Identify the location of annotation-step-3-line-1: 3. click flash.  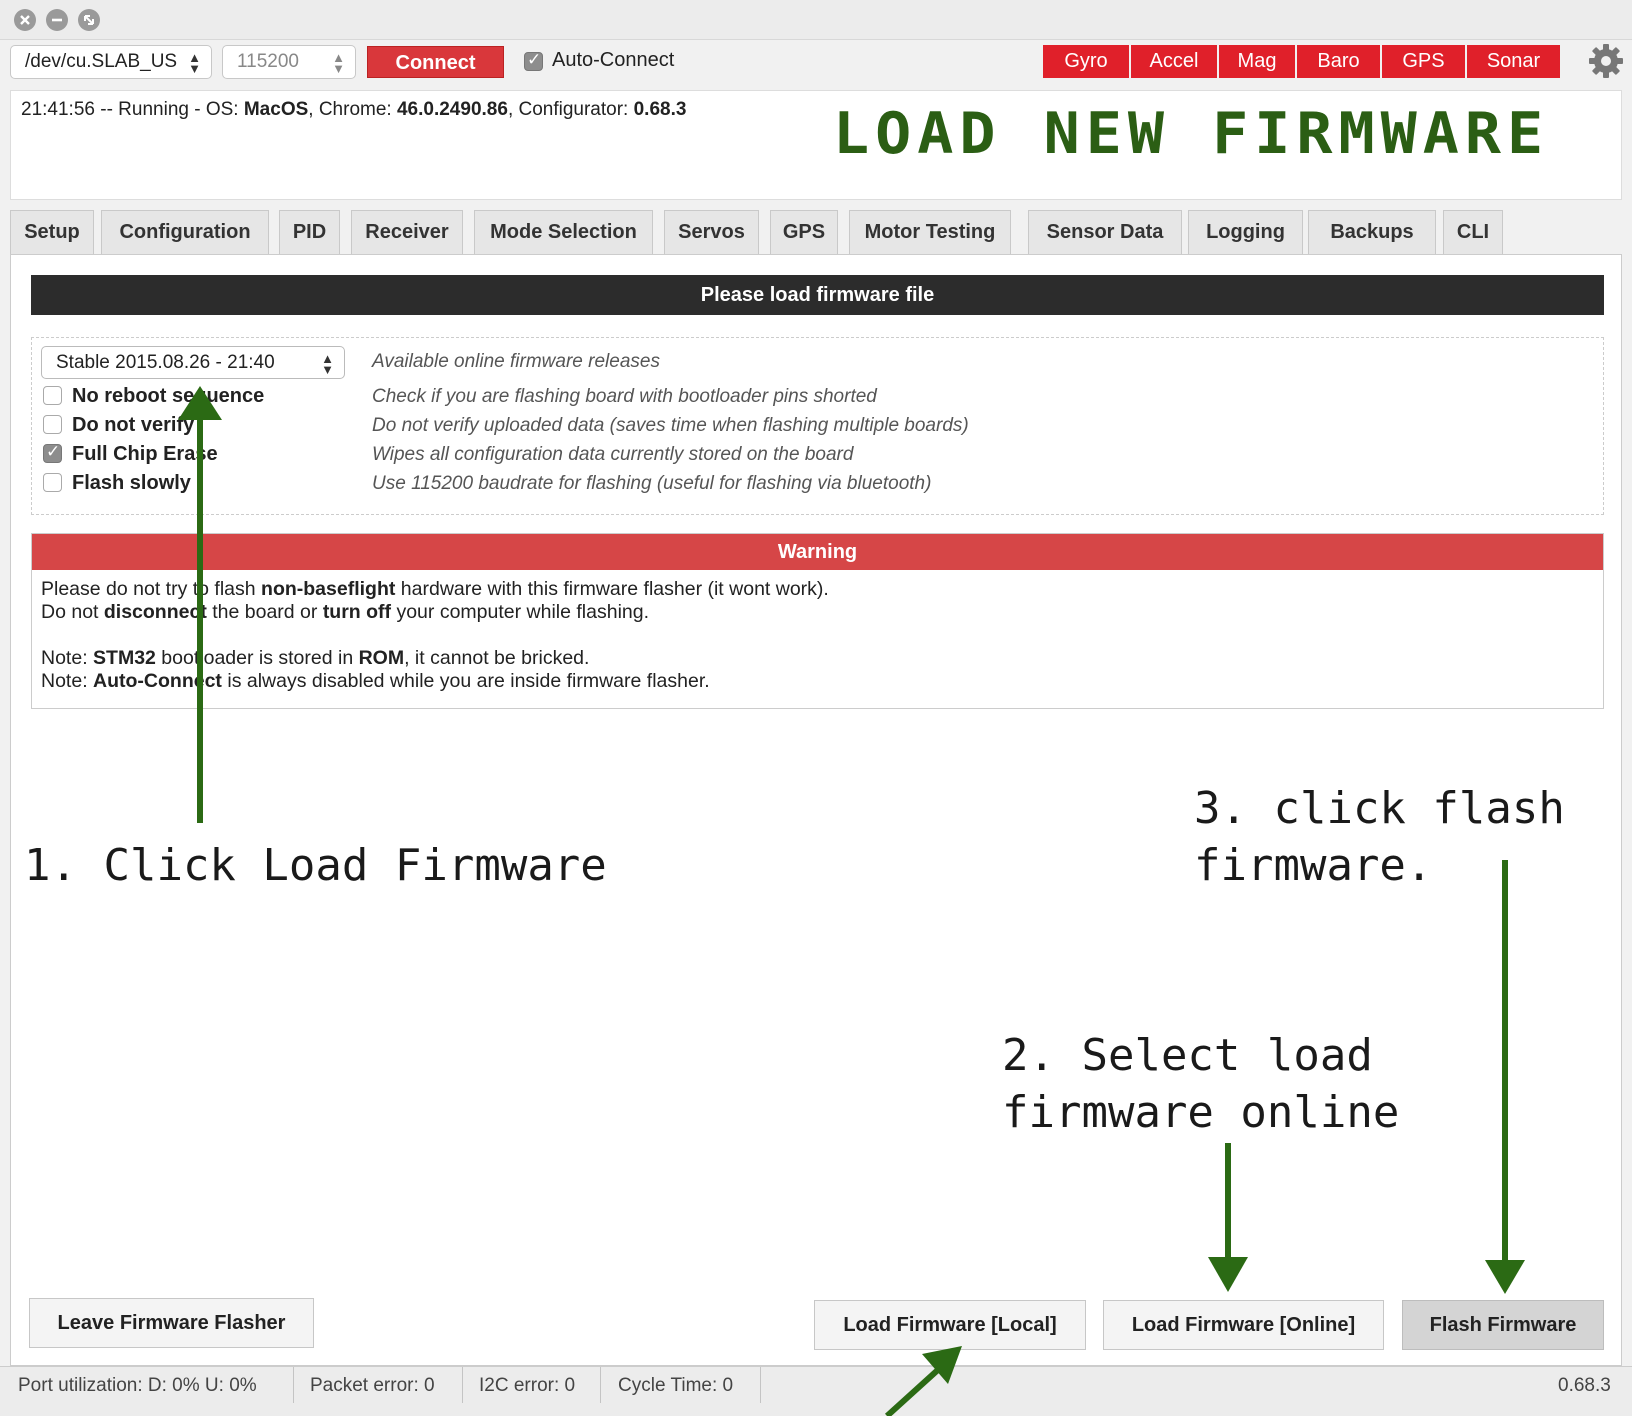
(1379, 808).